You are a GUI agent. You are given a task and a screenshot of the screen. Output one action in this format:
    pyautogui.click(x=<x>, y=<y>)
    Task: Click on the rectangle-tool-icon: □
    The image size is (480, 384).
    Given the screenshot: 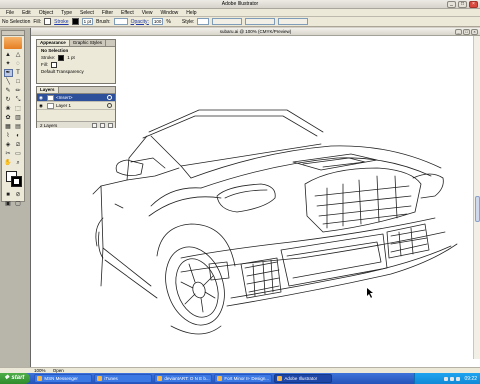 What is the action you would take?
    pyautogui.click(x=18, y=82)
    